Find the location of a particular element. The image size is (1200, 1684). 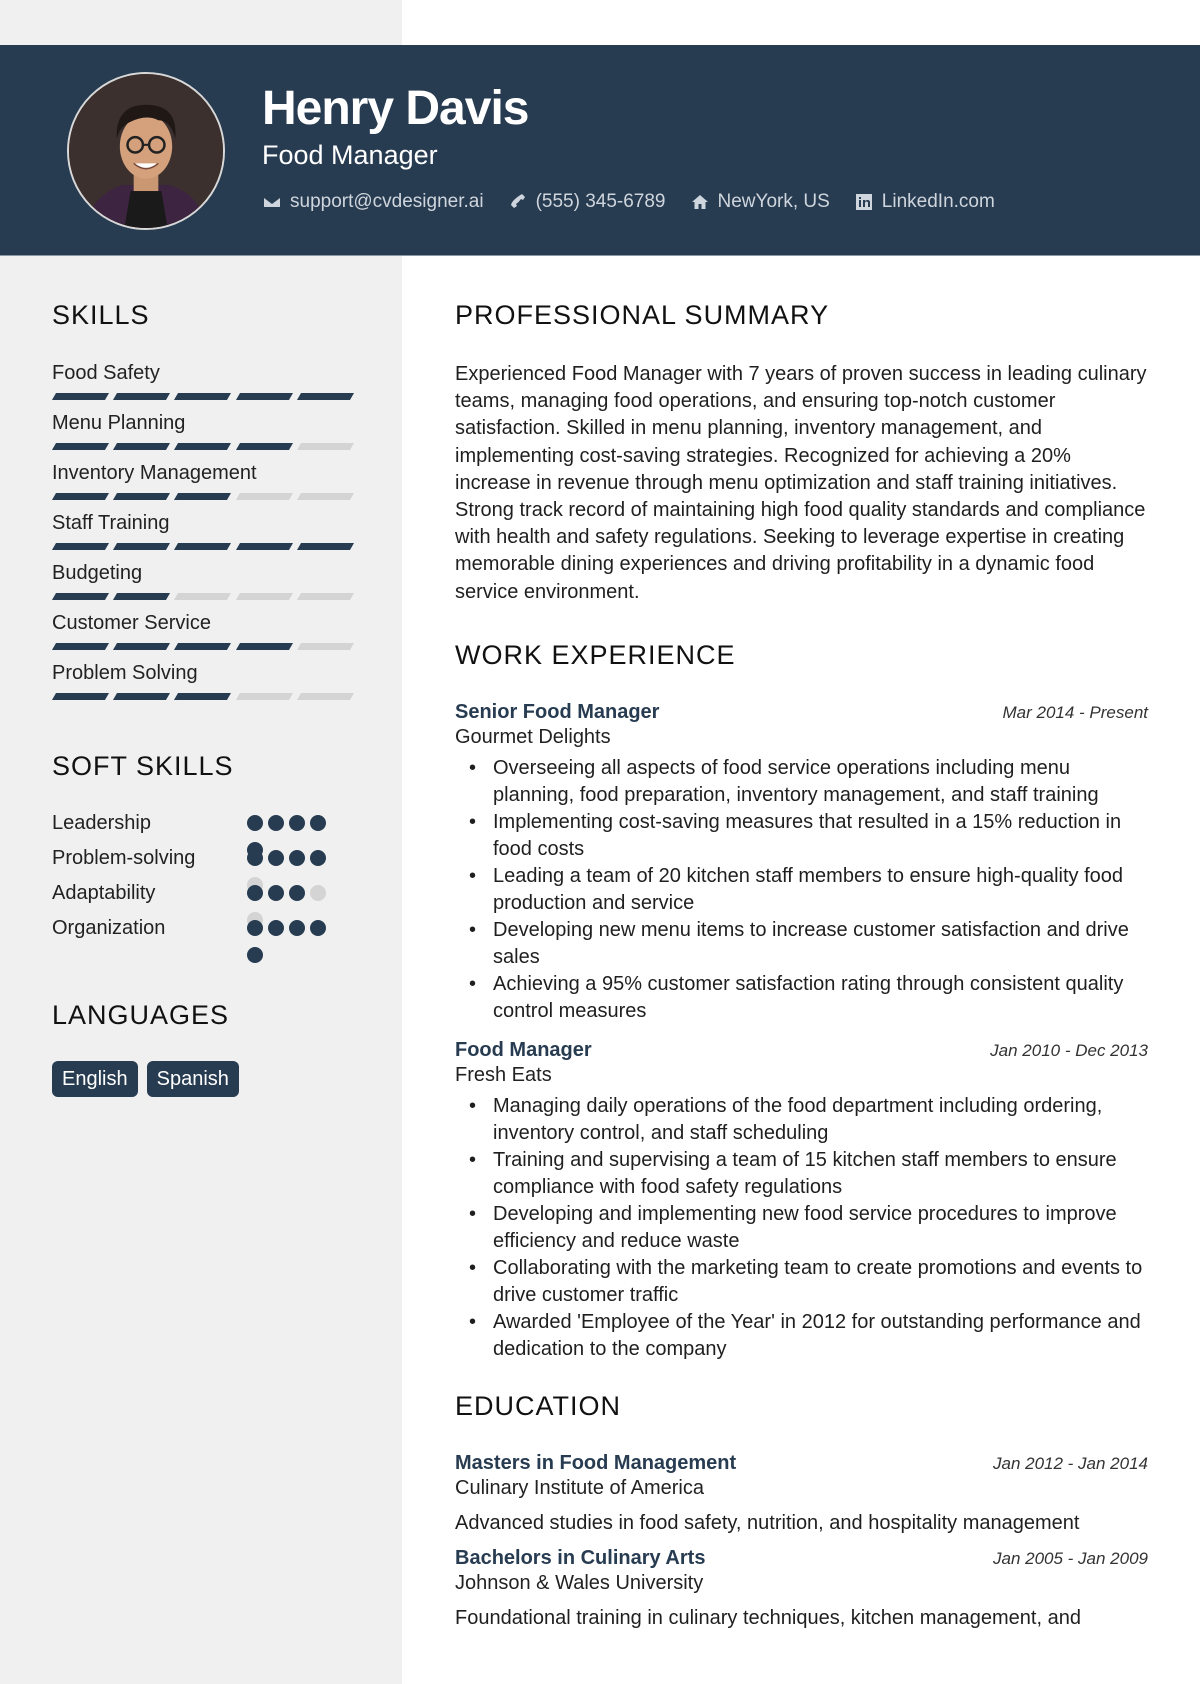

skill-name: Customer Service is located at coordinates (131, 623).